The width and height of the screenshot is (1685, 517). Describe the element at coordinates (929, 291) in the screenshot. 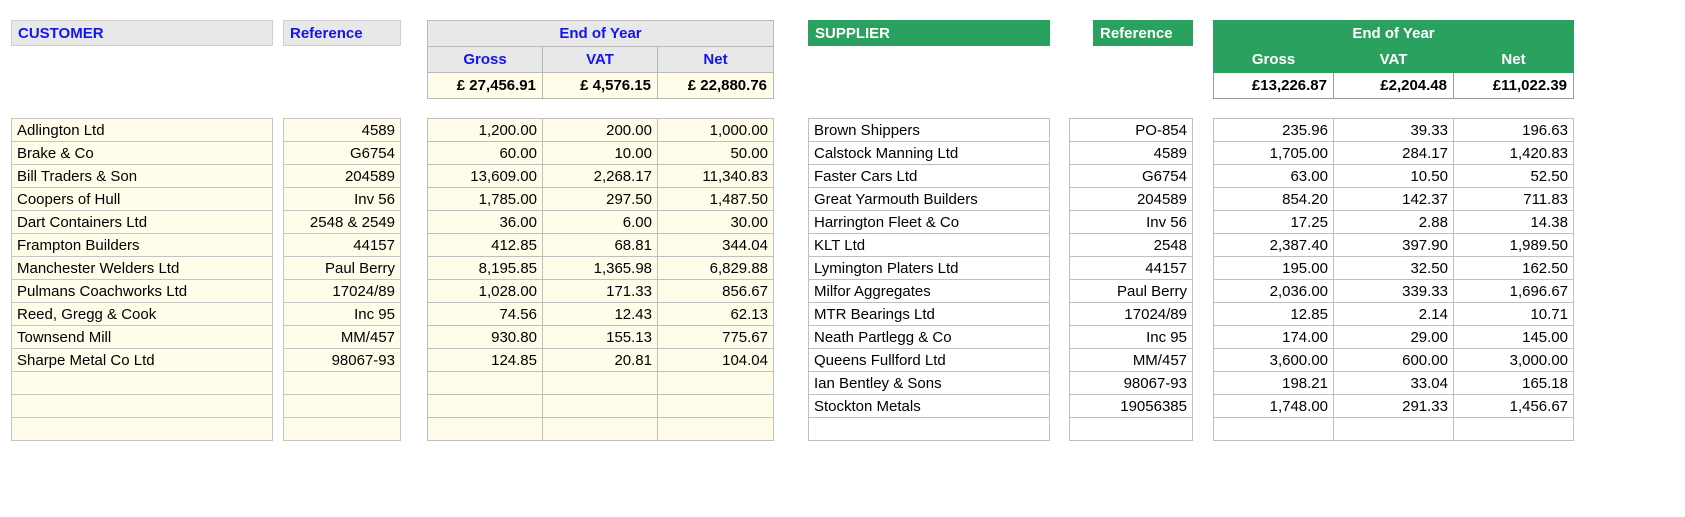

I see `supplier-name-cell-name: Milfor Aggregates` at that location.